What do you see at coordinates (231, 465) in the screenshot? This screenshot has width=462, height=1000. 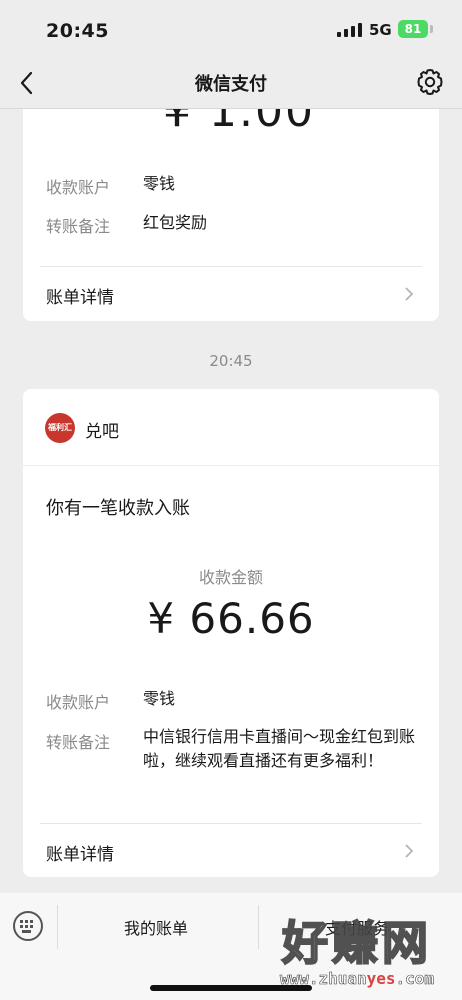 I see `divider` at bounding box center [231, 465].